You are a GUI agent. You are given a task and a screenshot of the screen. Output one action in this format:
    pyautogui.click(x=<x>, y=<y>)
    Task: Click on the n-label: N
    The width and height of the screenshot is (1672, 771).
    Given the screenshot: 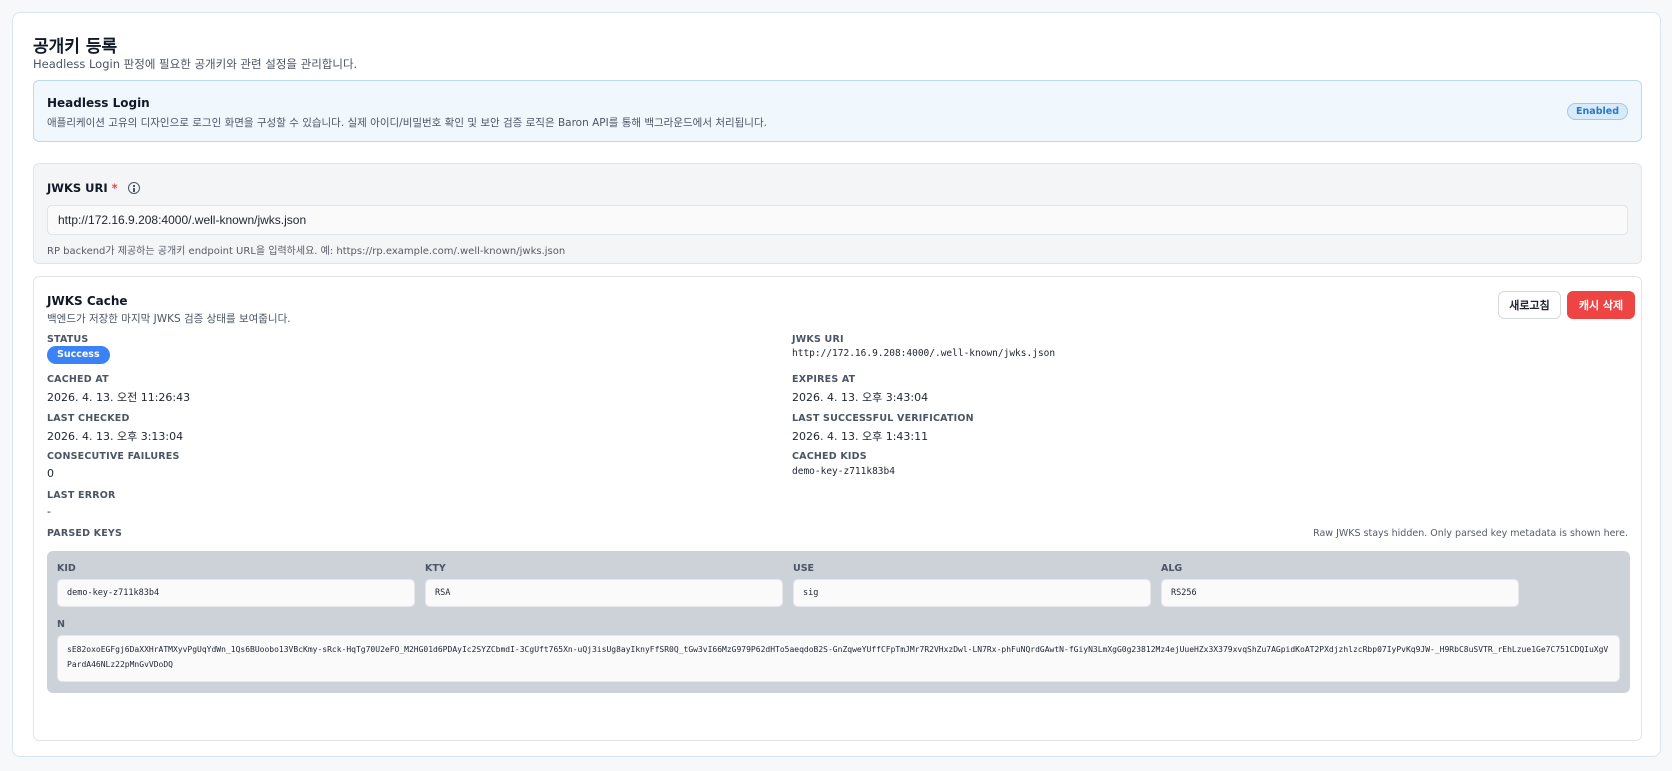 What is the action you would take?
    pyautogui.click(x=61, y=624)
    